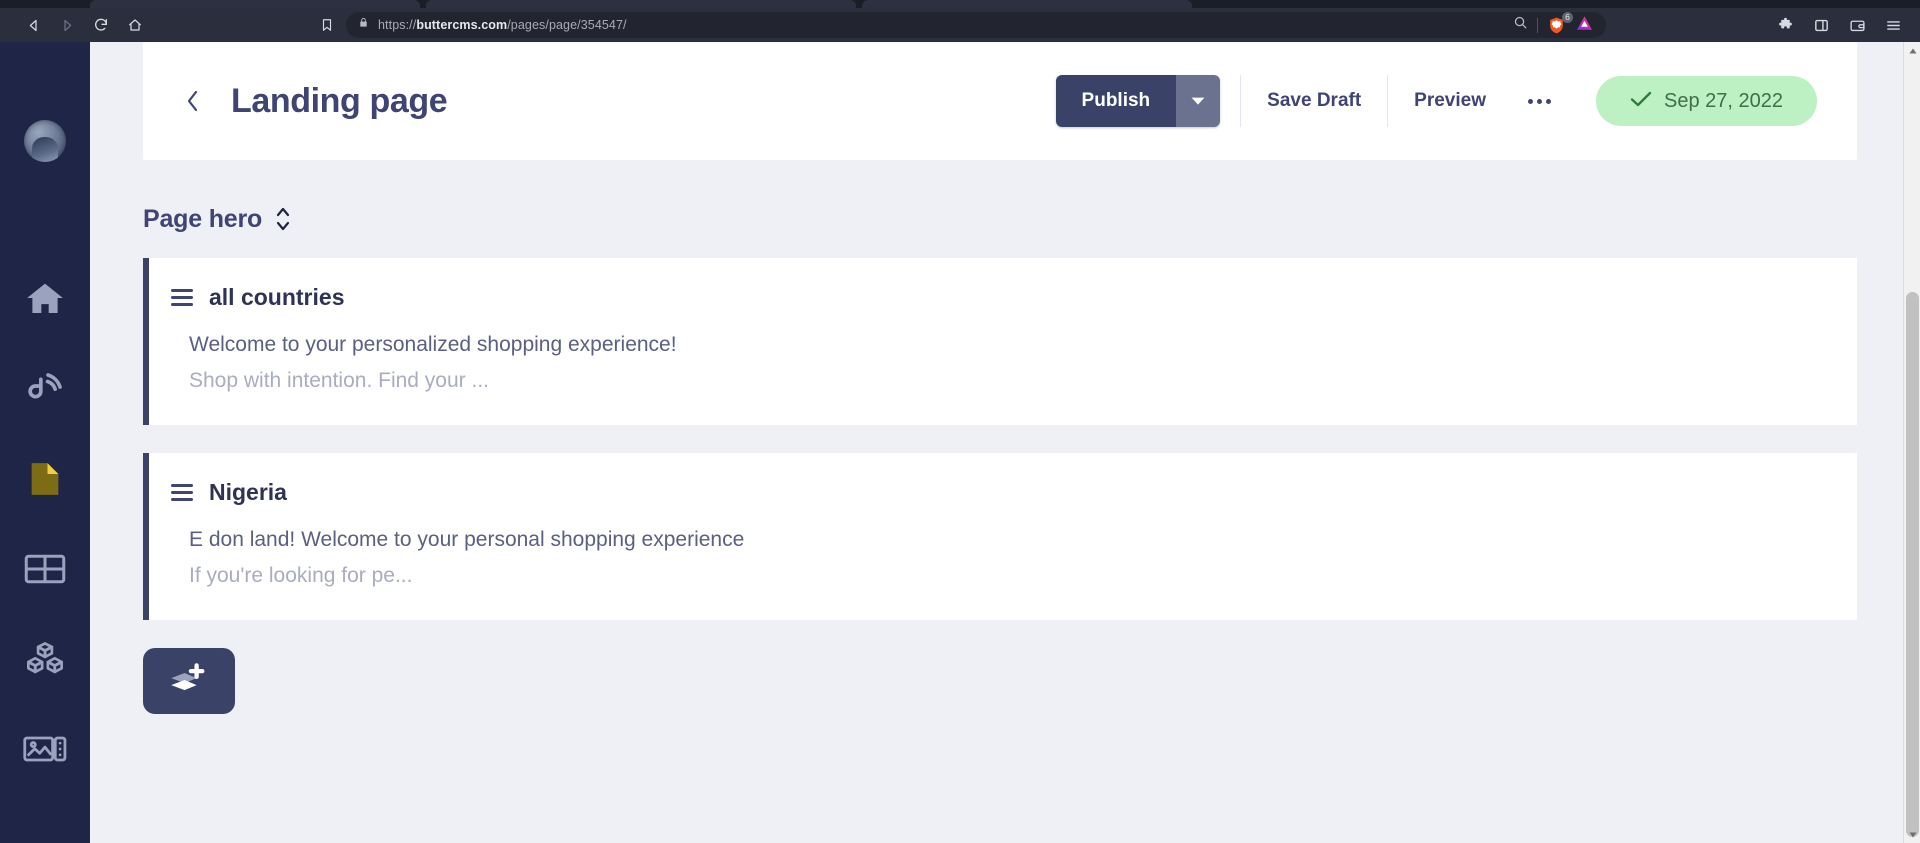  Describe the element at coordinates (363, 25) in the screenshot. I see `lock-icon` at that location.